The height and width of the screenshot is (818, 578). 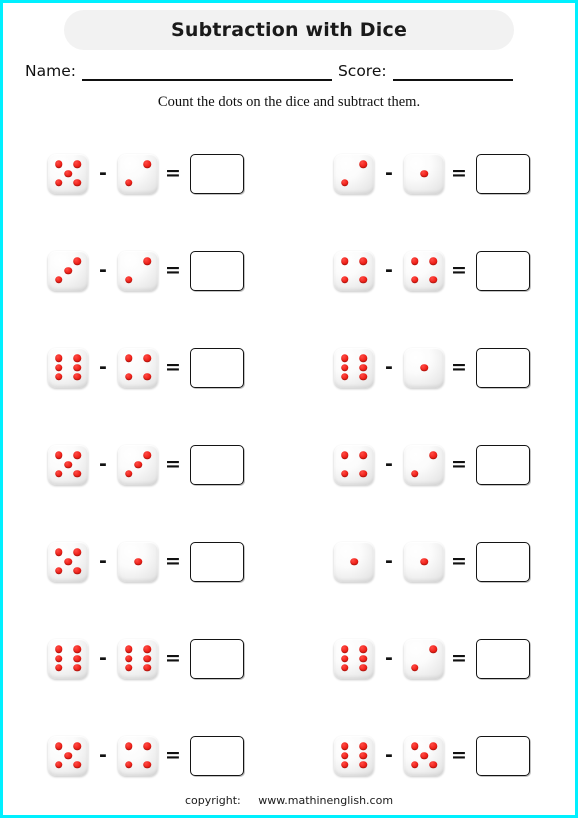 I want to click on page-title: Subtraction with Dice, so click(x=289, y=30).